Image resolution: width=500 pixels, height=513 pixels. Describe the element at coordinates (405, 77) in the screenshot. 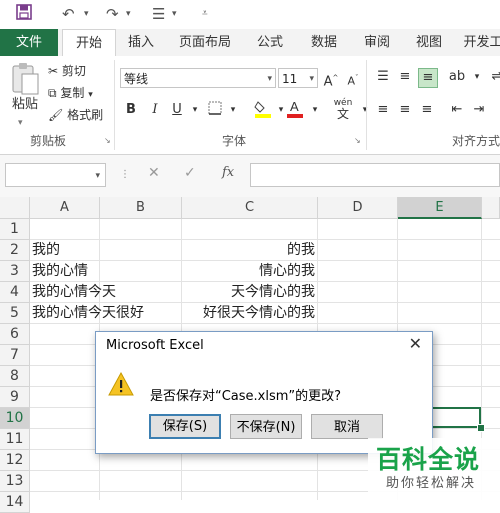

I see `align-middle-icon: ≡` at that location.